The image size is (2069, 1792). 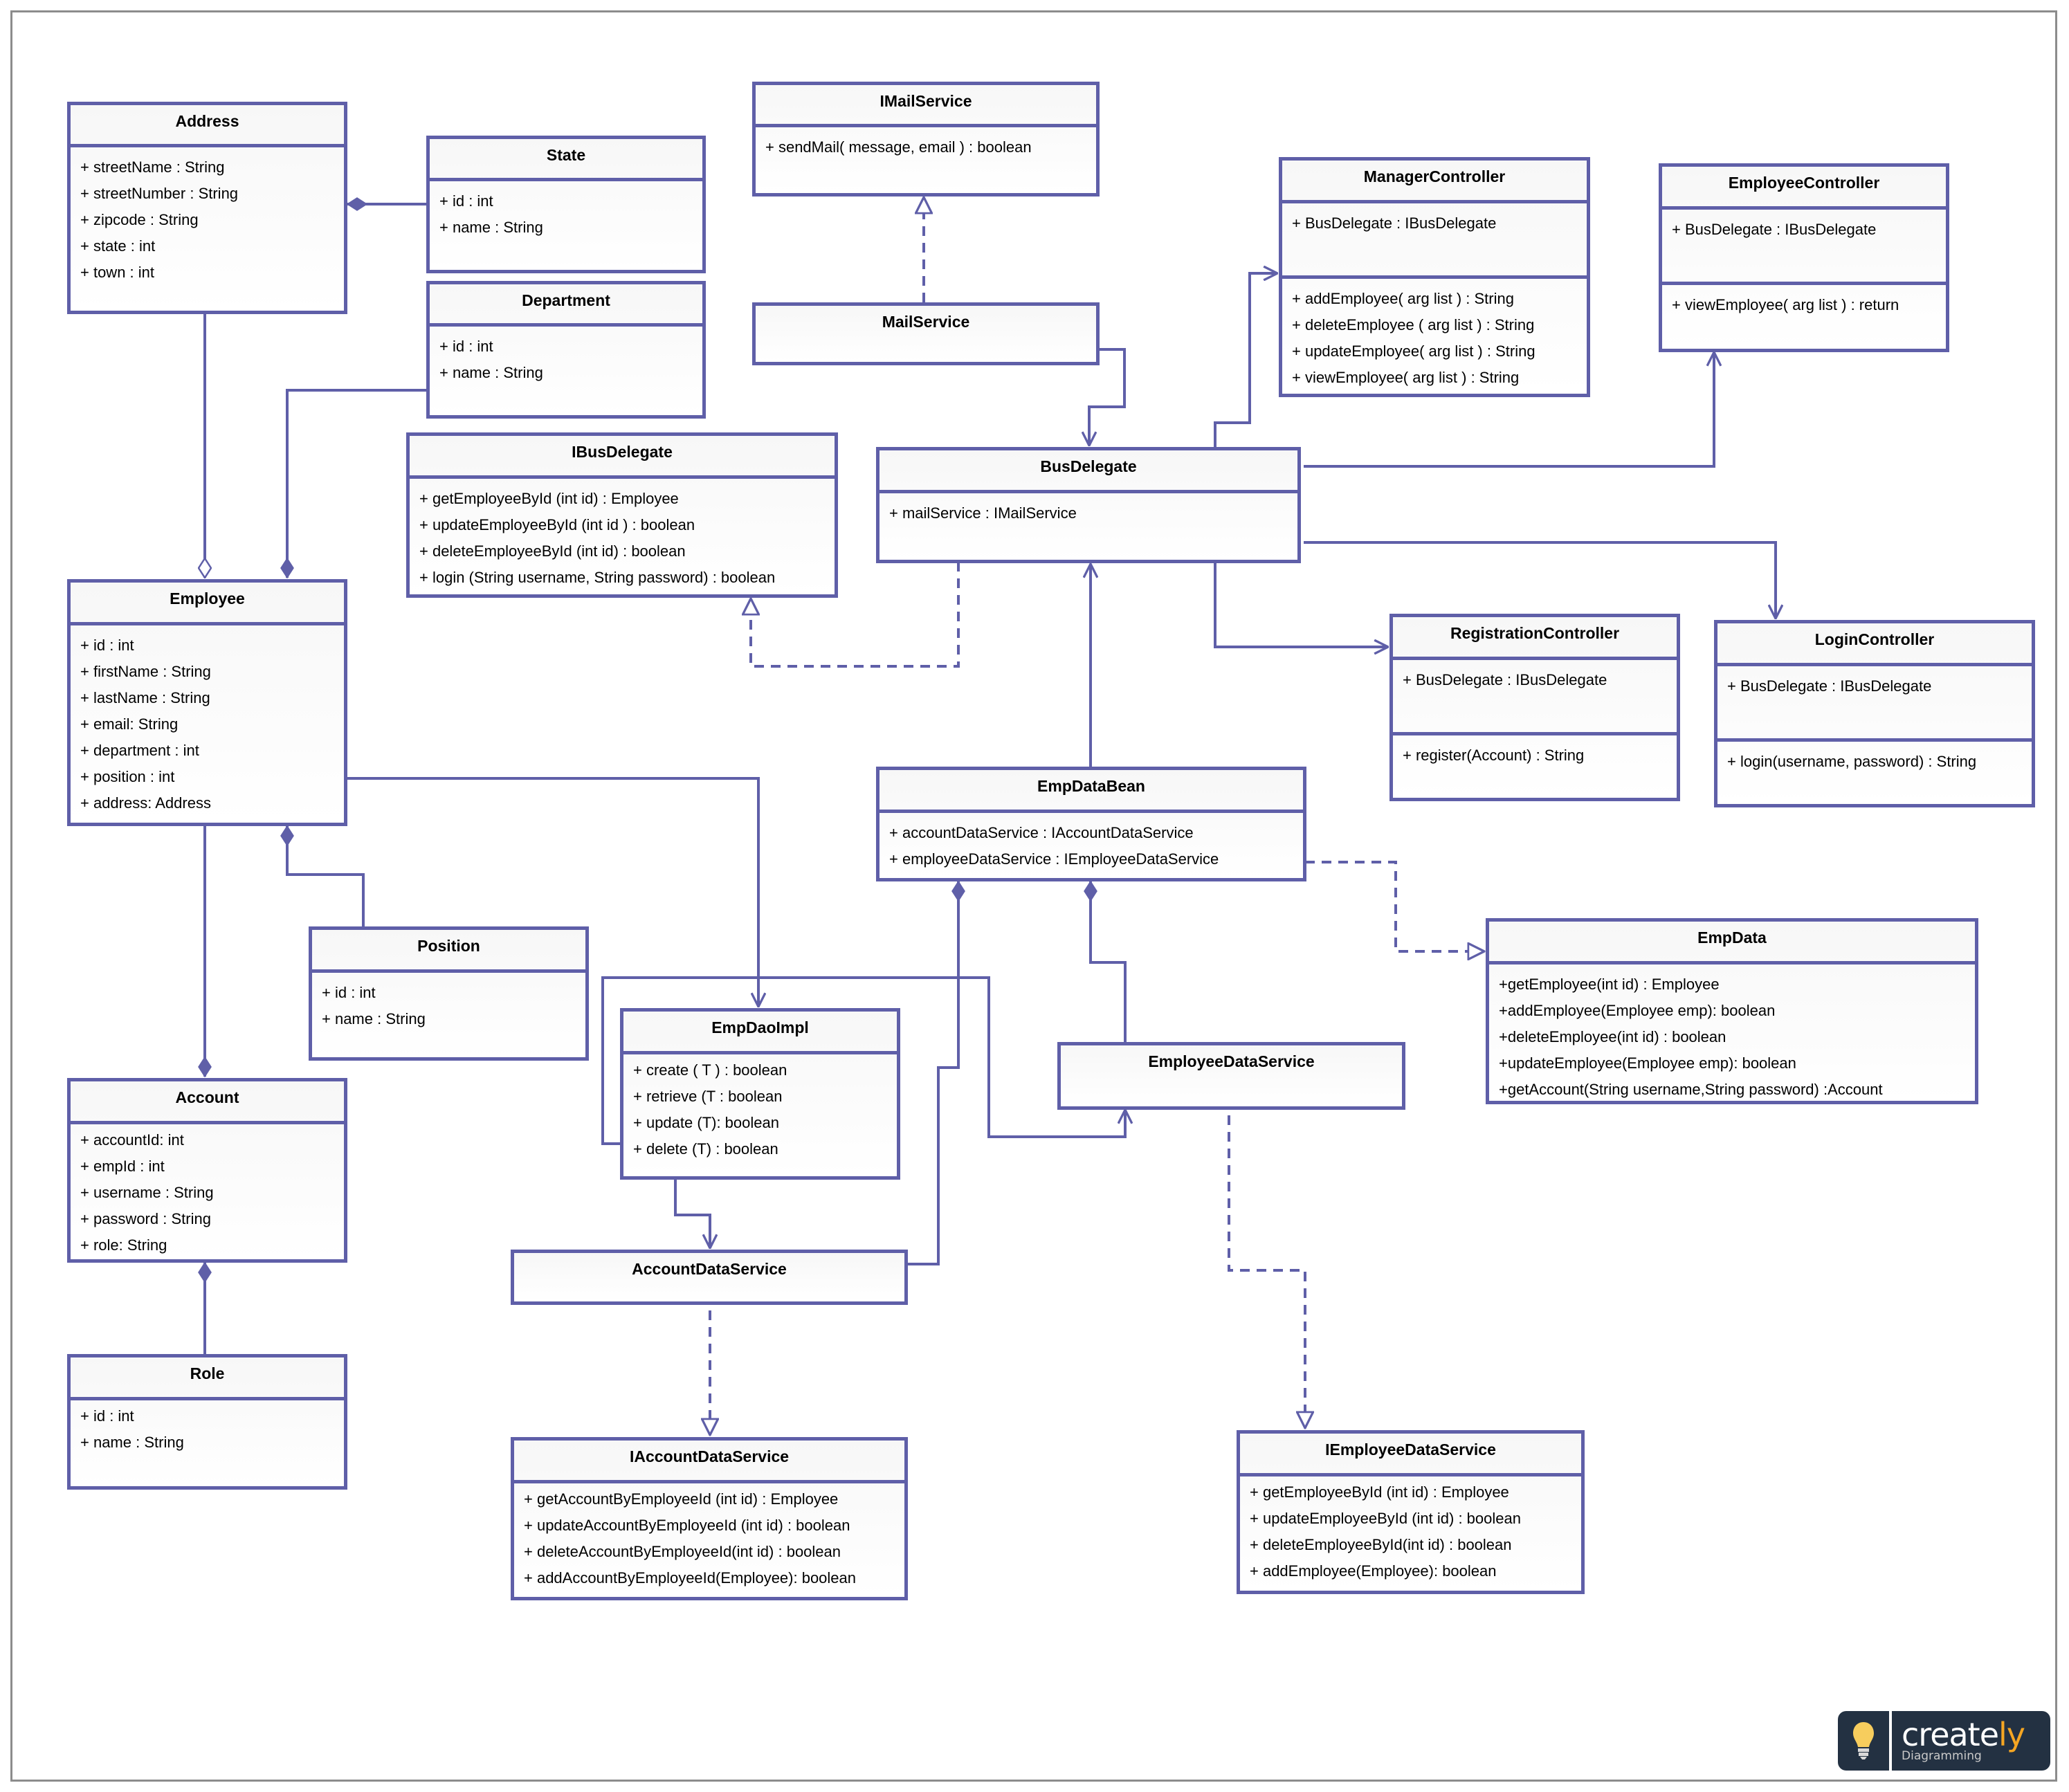 What do you see at coordinates (1385, 1518) in the screenshot?
I see `operation: + updateEmployeeById (int id) : boolean` at bounding box center [1385, 1518].